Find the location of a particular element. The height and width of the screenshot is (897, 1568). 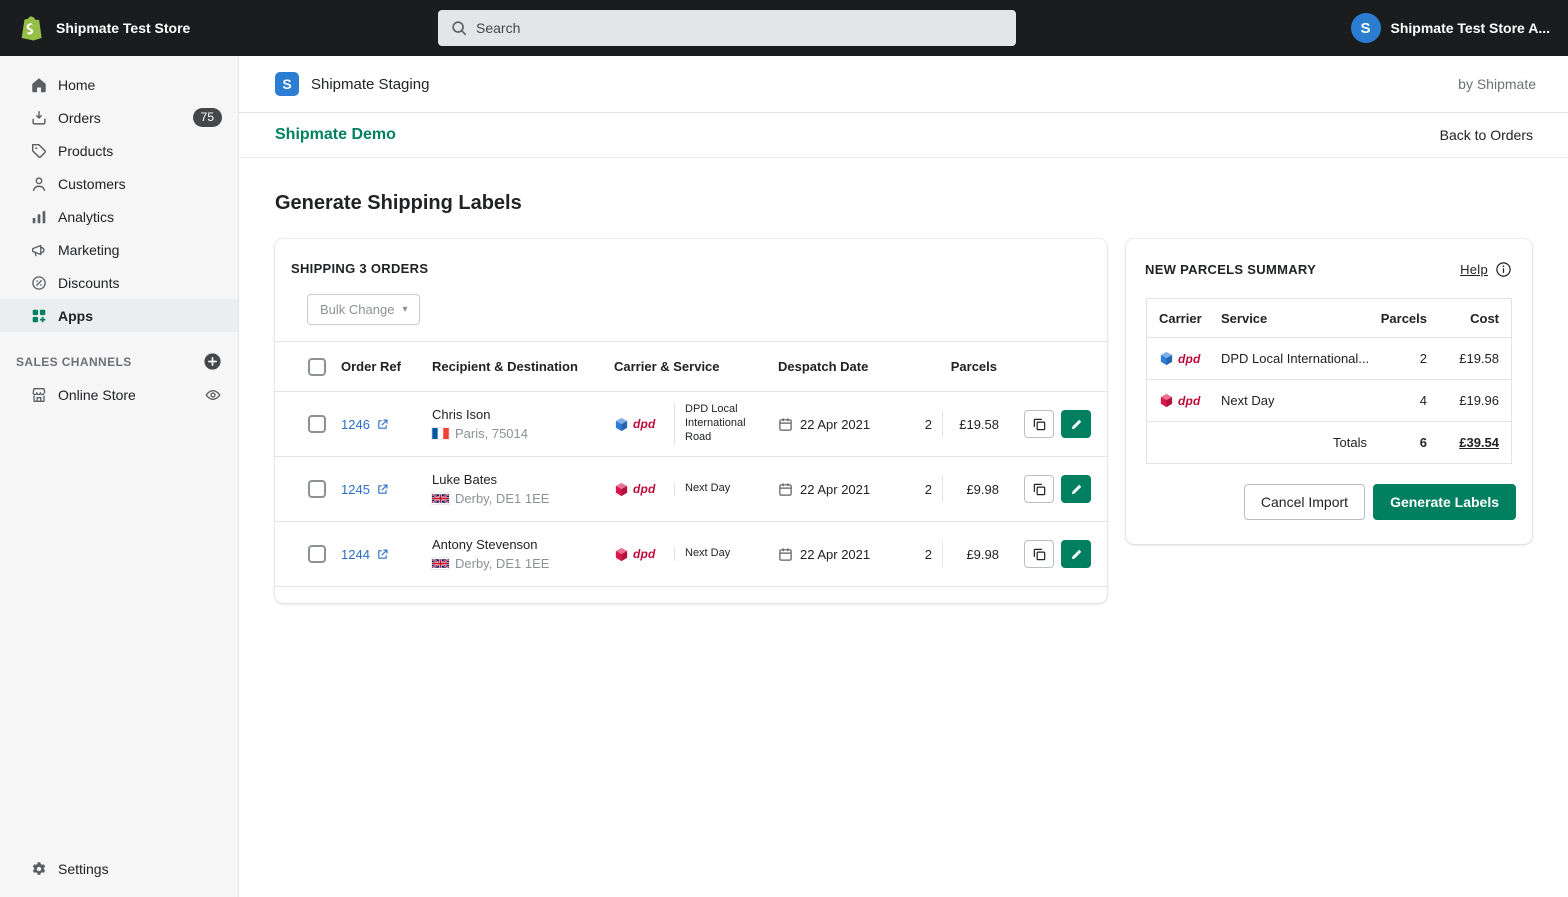

sidebar-item-label: Online Store is located at coordinates (97, 394).